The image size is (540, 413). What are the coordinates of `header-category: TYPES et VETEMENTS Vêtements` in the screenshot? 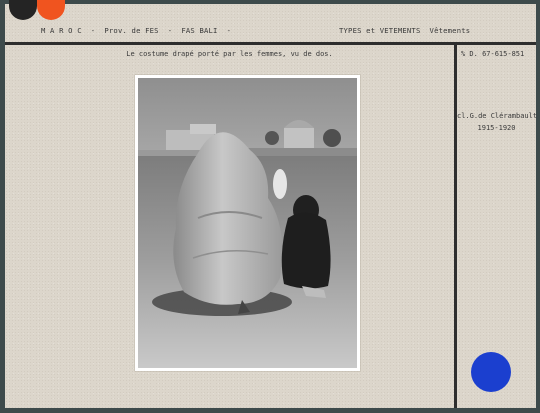 It's located at (405, 30).